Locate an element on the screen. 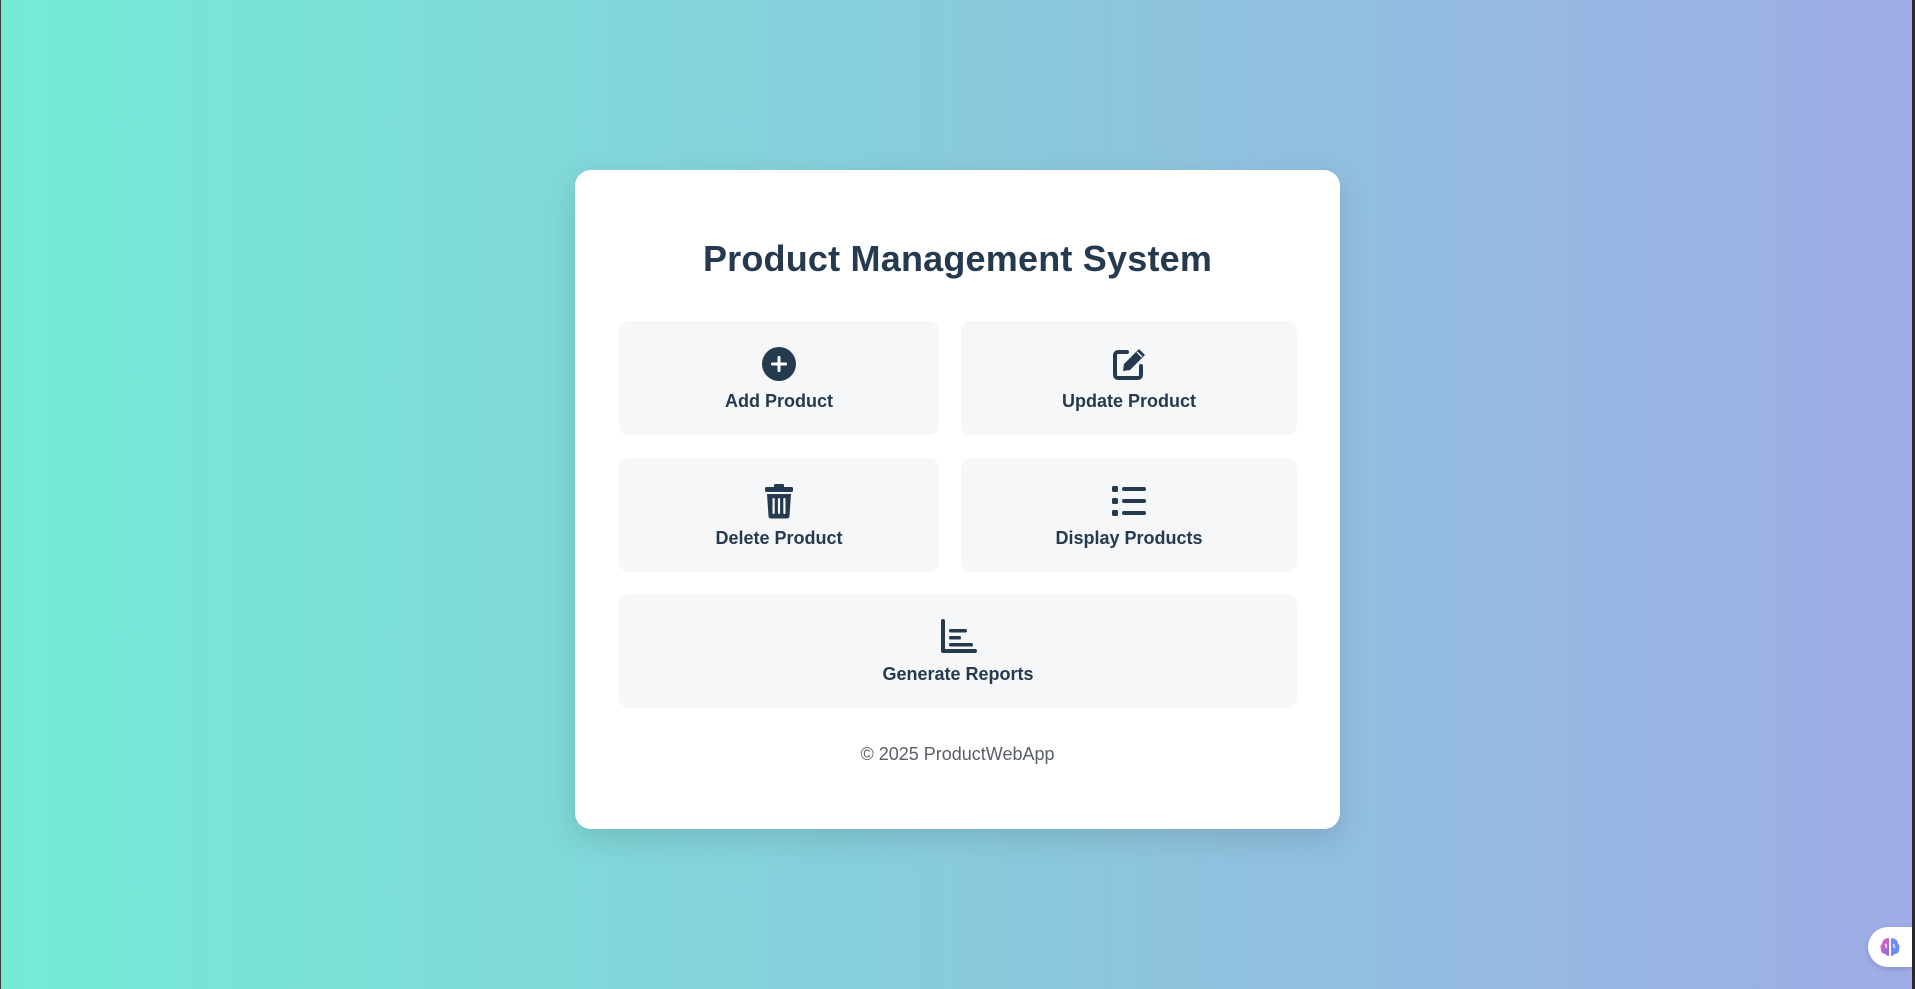 This screenshot has height=989, width=1915. generate-reports-label: Generate Reports is located at coordinates (958, 673).